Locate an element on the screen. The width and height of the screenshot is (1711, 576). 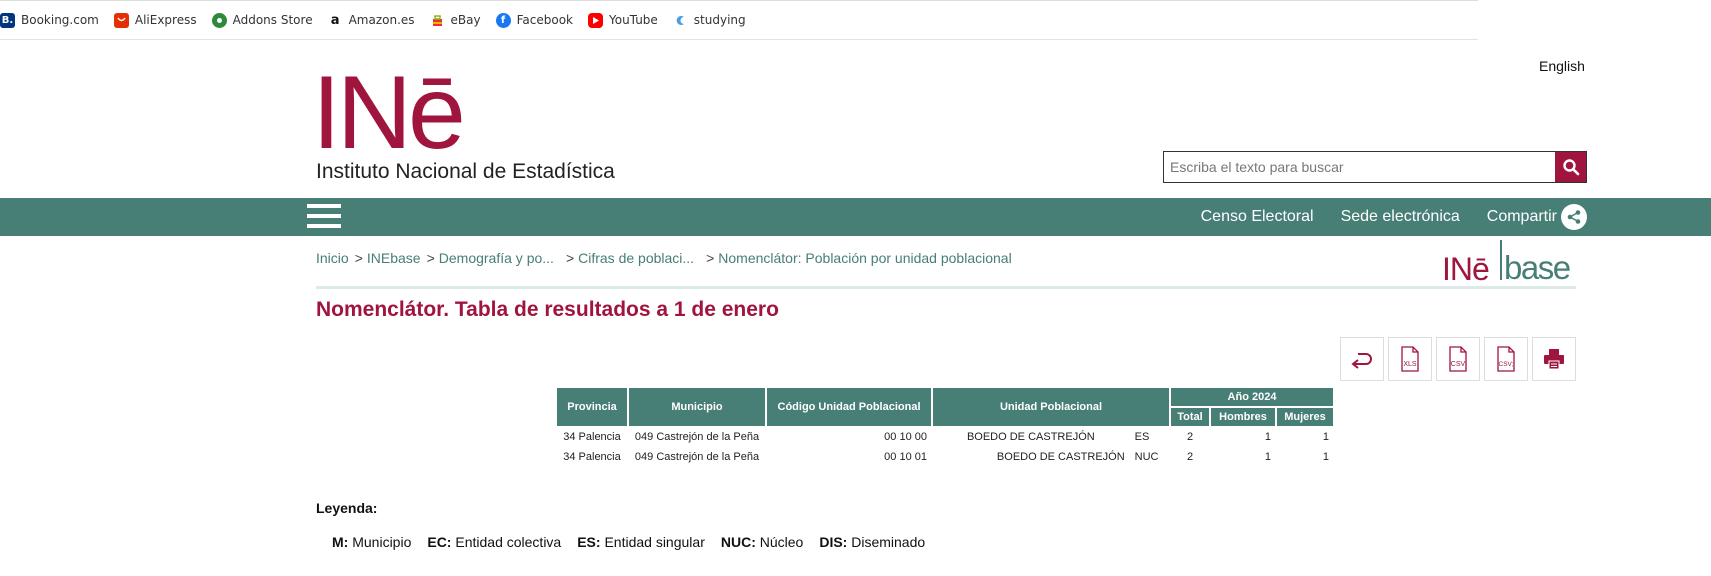
back-button is located at coordinates (1362, 359).